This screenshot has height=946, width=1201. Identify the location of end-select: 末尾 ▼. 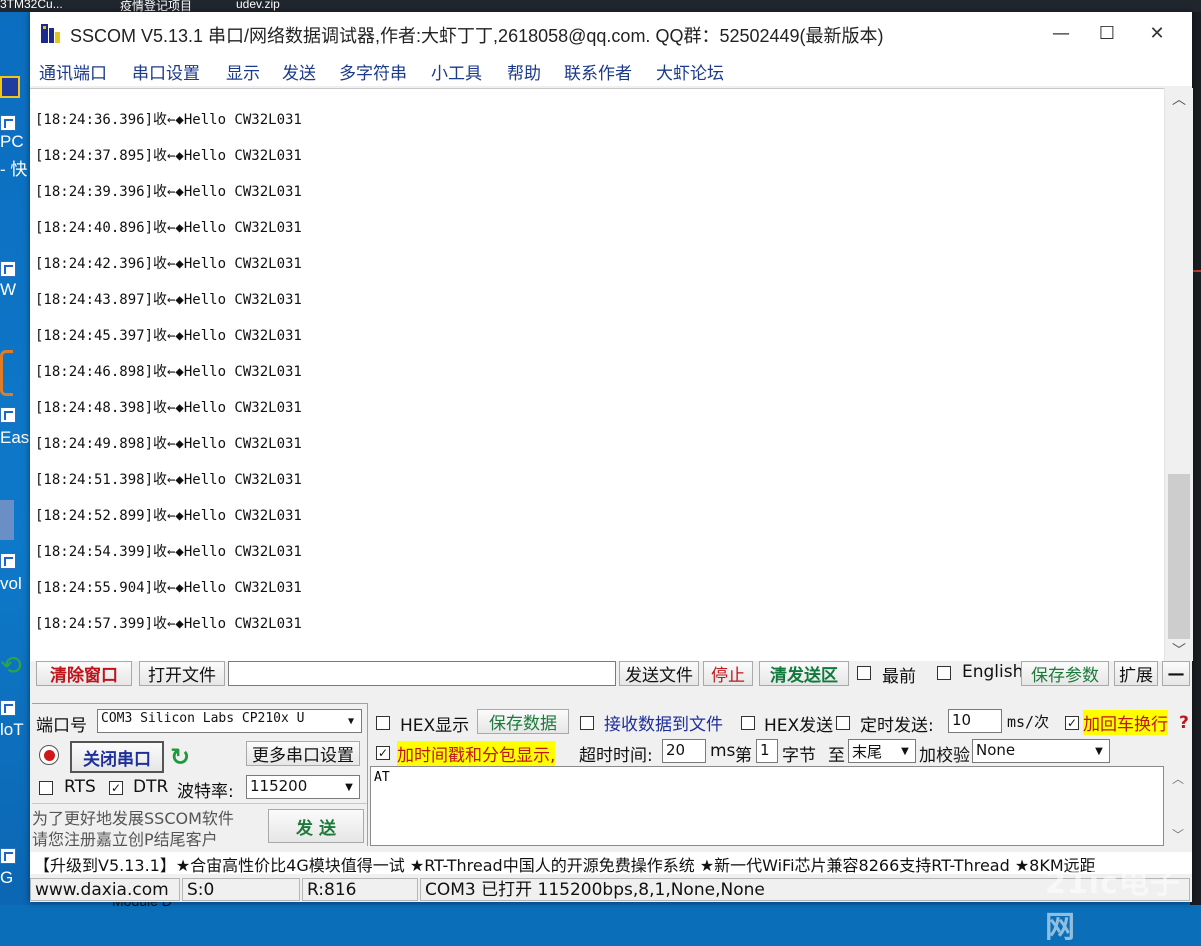
(882, 751).